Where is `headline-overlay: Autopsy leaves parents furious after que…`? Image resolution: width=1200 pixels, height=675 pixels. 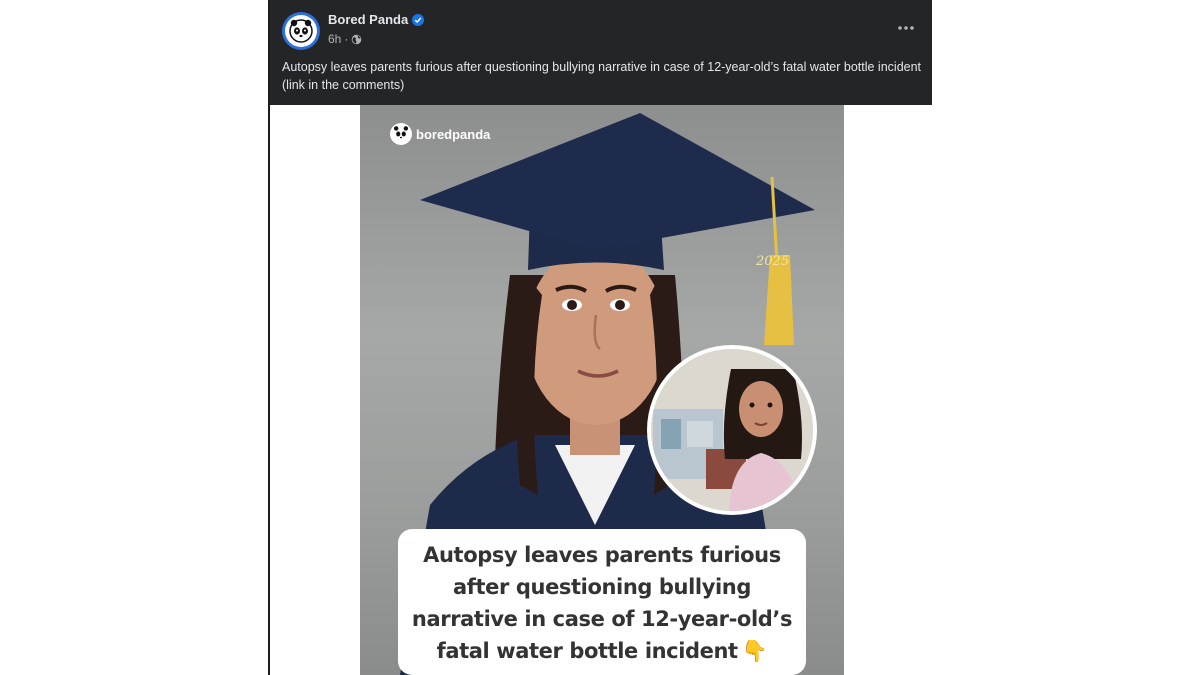 headline-overlay: Autopsy leaves parents furious after que… is located at coordinates (602, 602).